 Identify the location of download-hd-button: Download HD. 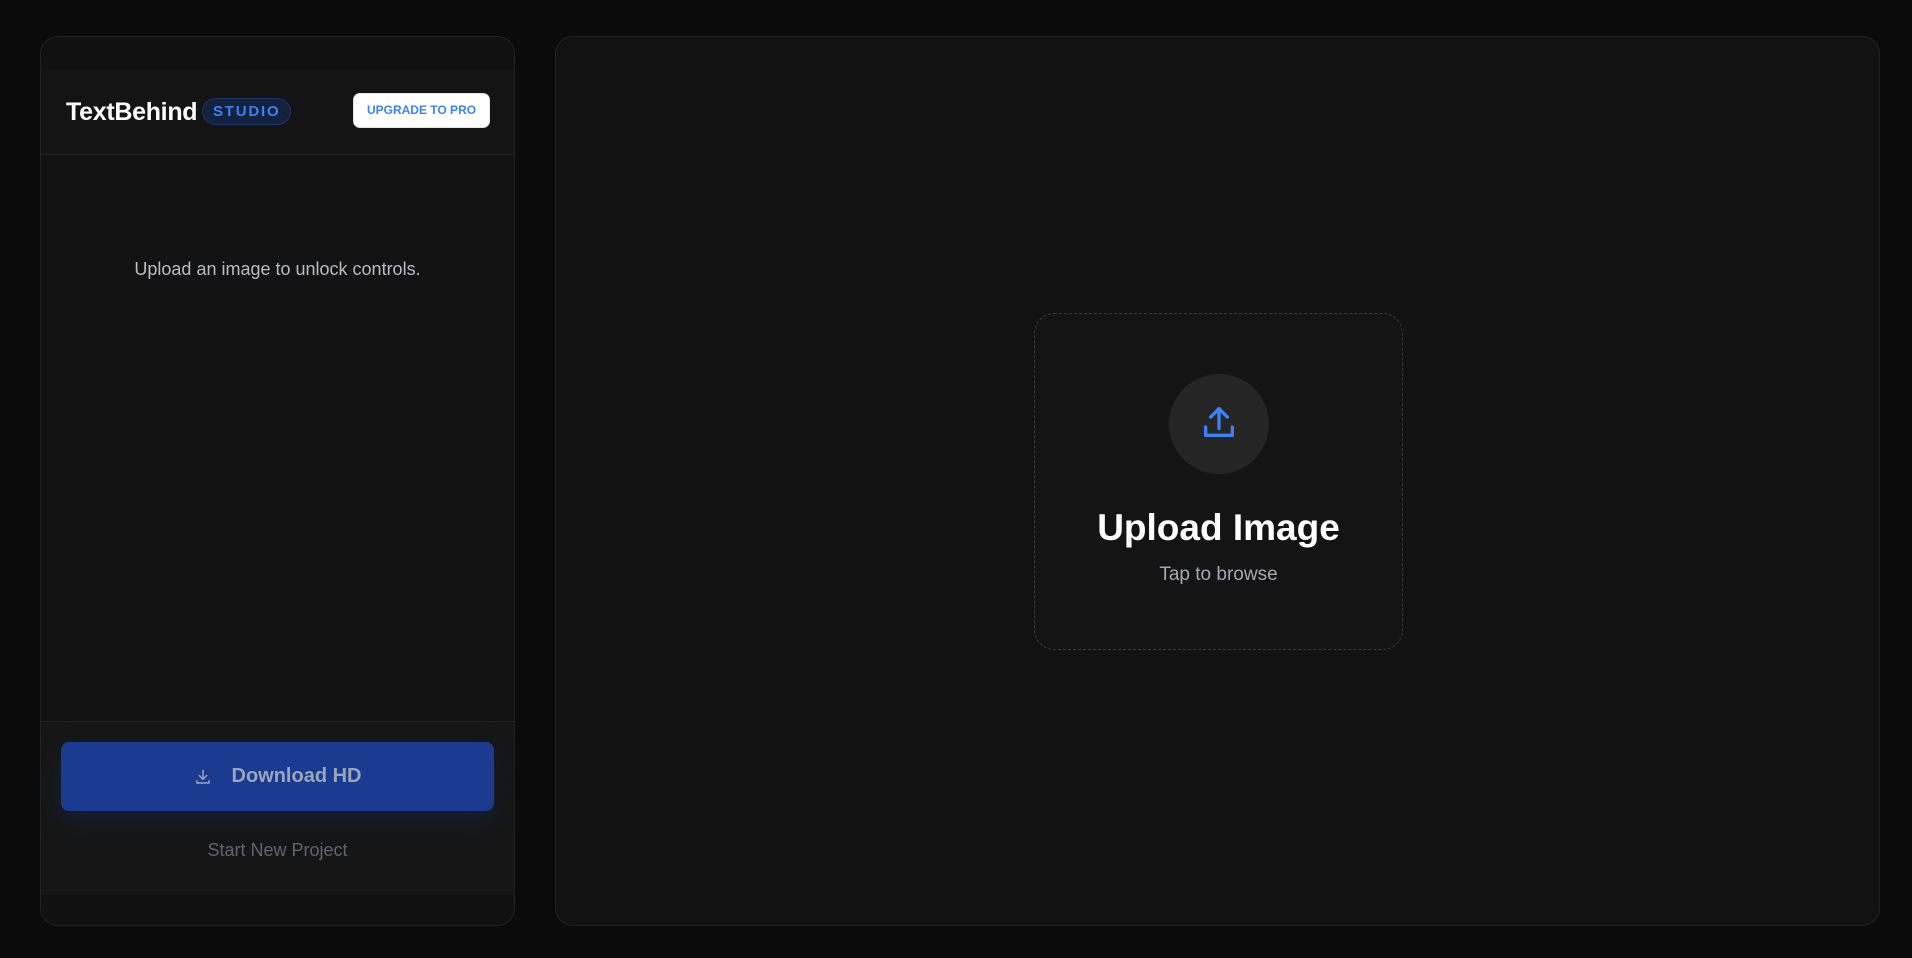
(277, 776).